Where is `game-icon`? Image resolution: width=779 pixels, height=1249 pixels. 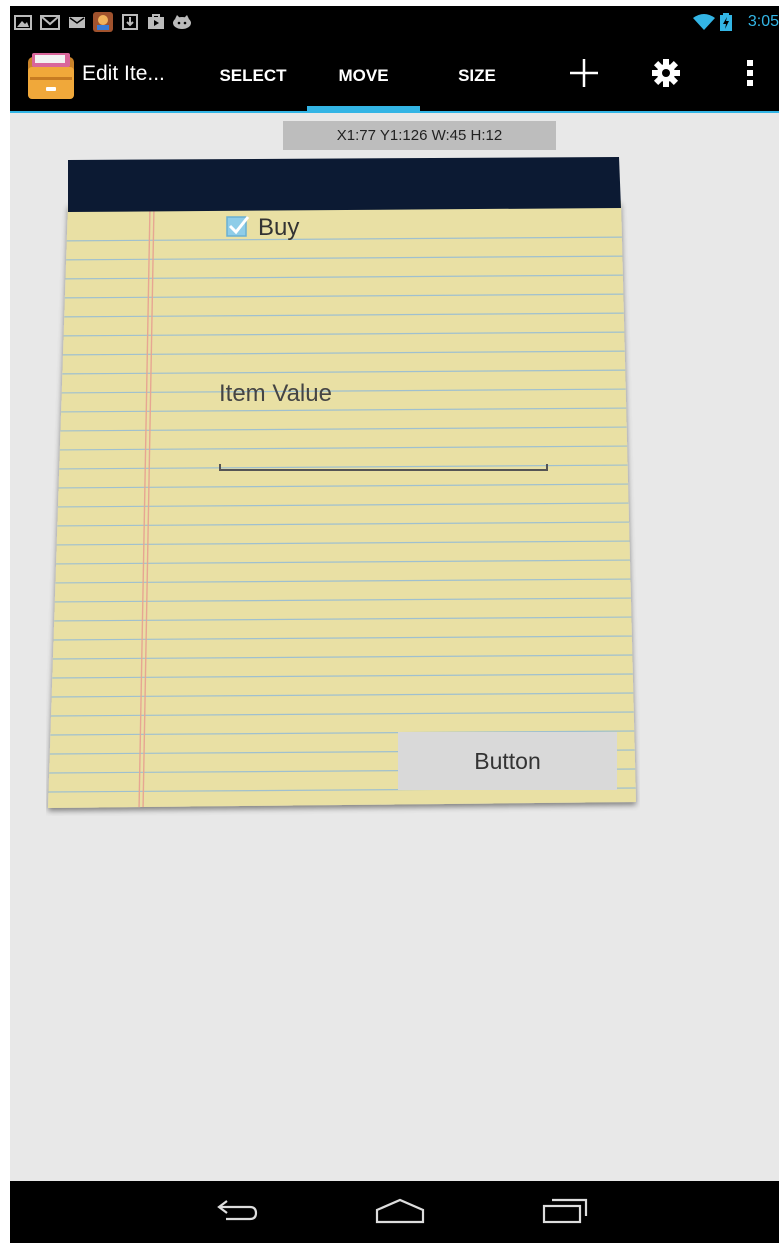
game-icon is located at coordinates (103, 22).